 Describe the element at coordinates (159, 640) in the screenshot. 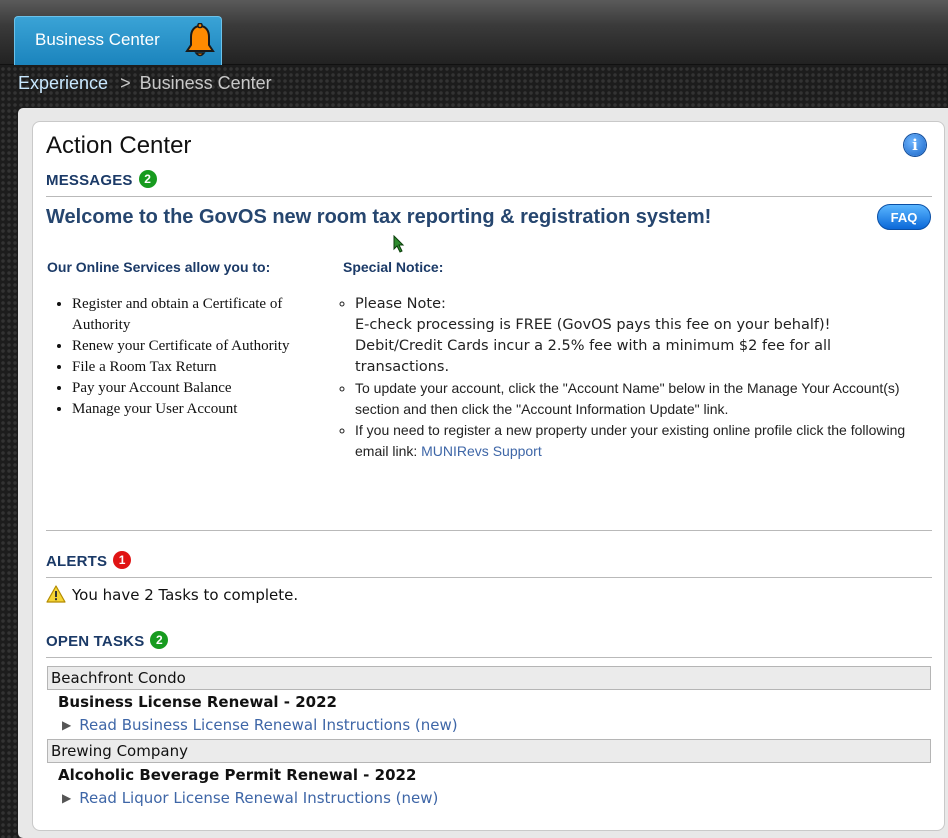

I see `open-tasks-count-badge: 2` at that location.